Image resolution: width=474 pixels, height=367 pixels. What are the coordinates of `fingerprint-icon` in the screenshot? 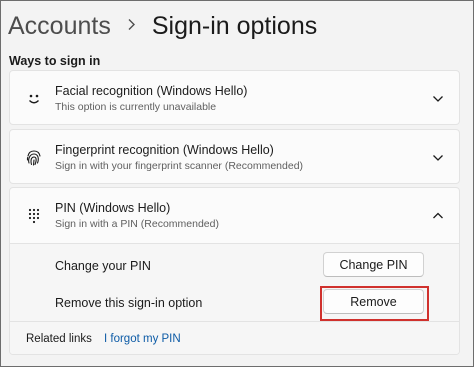 It's located at (34, 158).